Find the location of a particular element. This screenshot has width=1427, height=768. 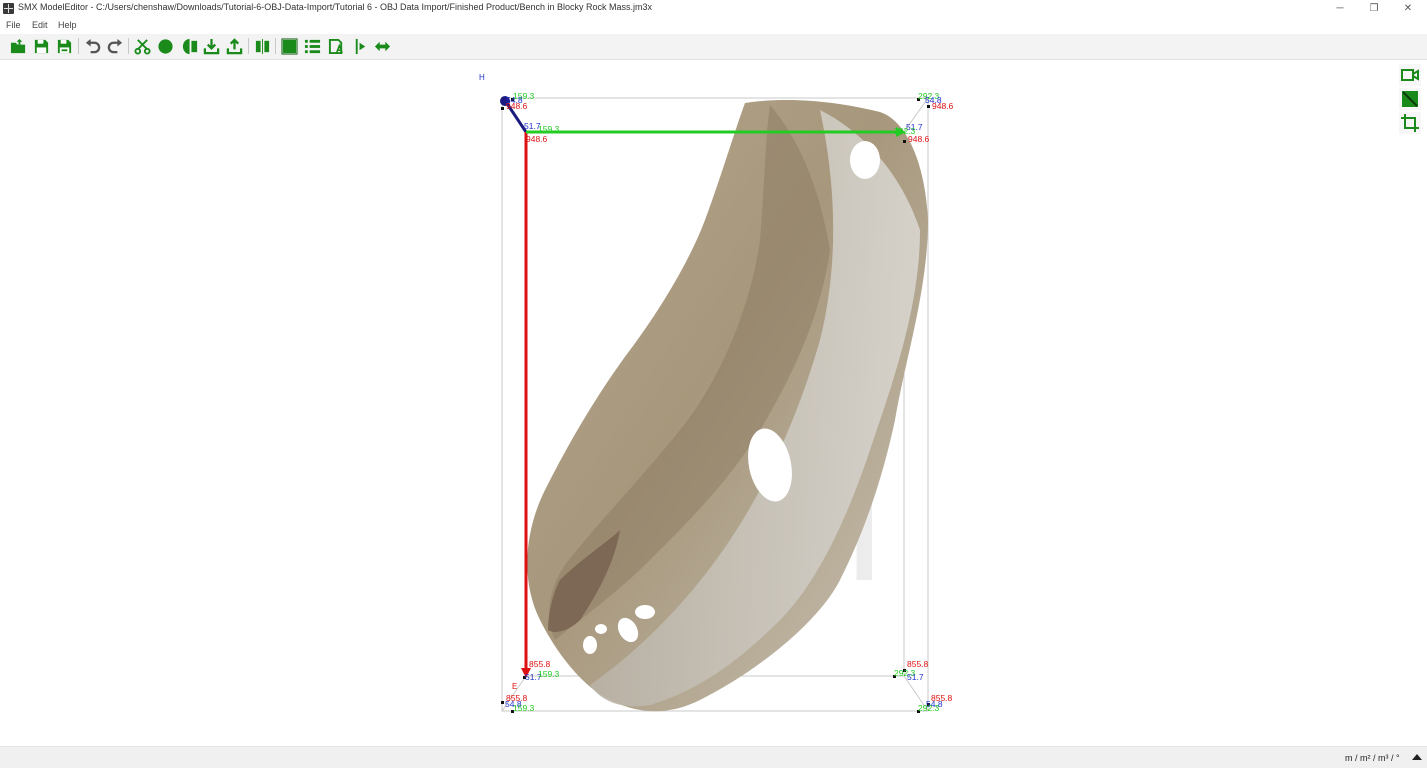

save-button is located at coordinates (41, 46).